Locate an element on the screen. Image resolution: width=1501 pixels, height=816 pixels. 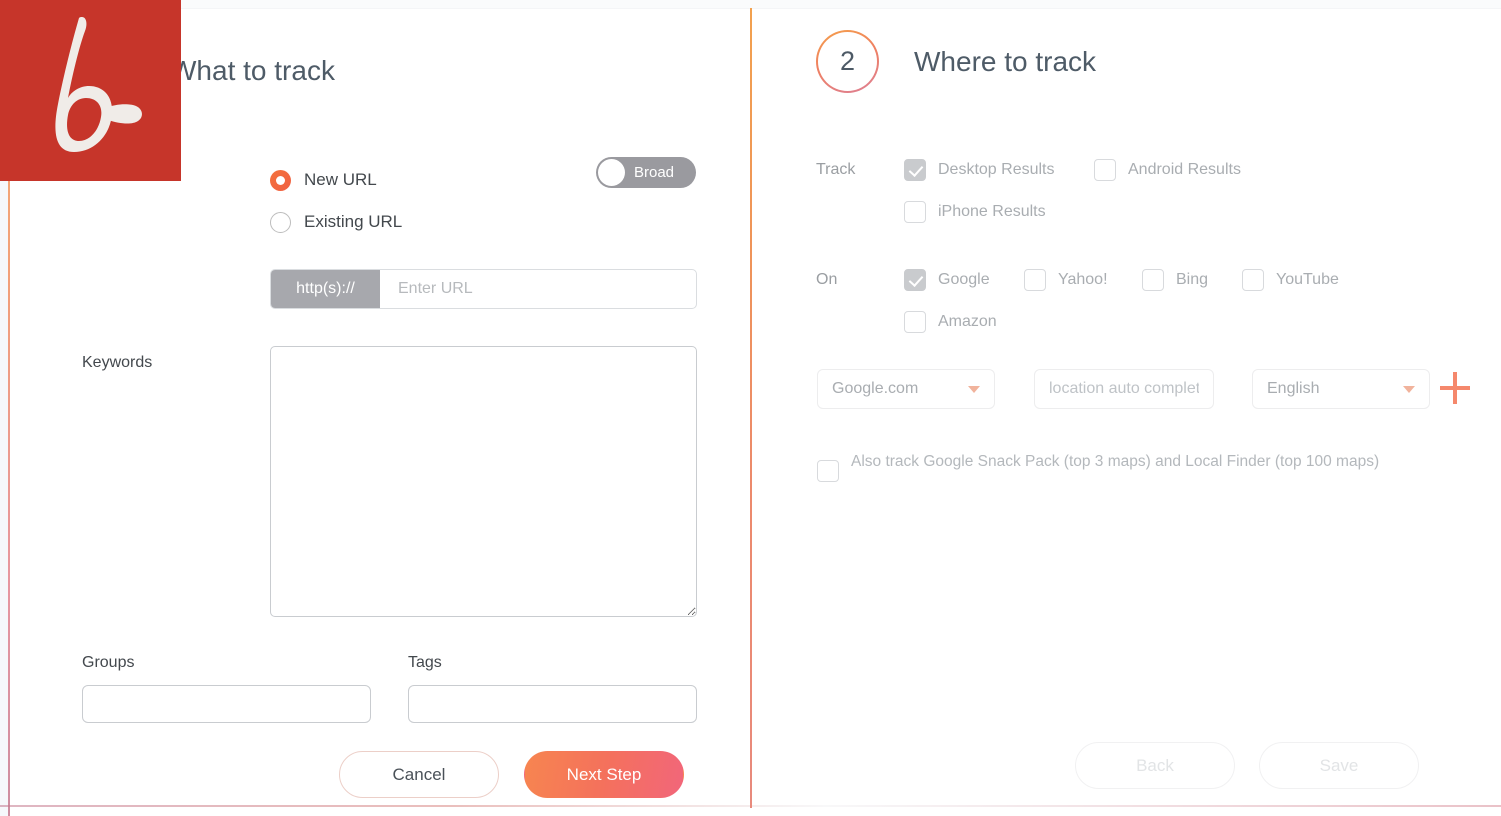
checkbox-desktop-results-label: Desktop Results is located at coordinates (996, 169).